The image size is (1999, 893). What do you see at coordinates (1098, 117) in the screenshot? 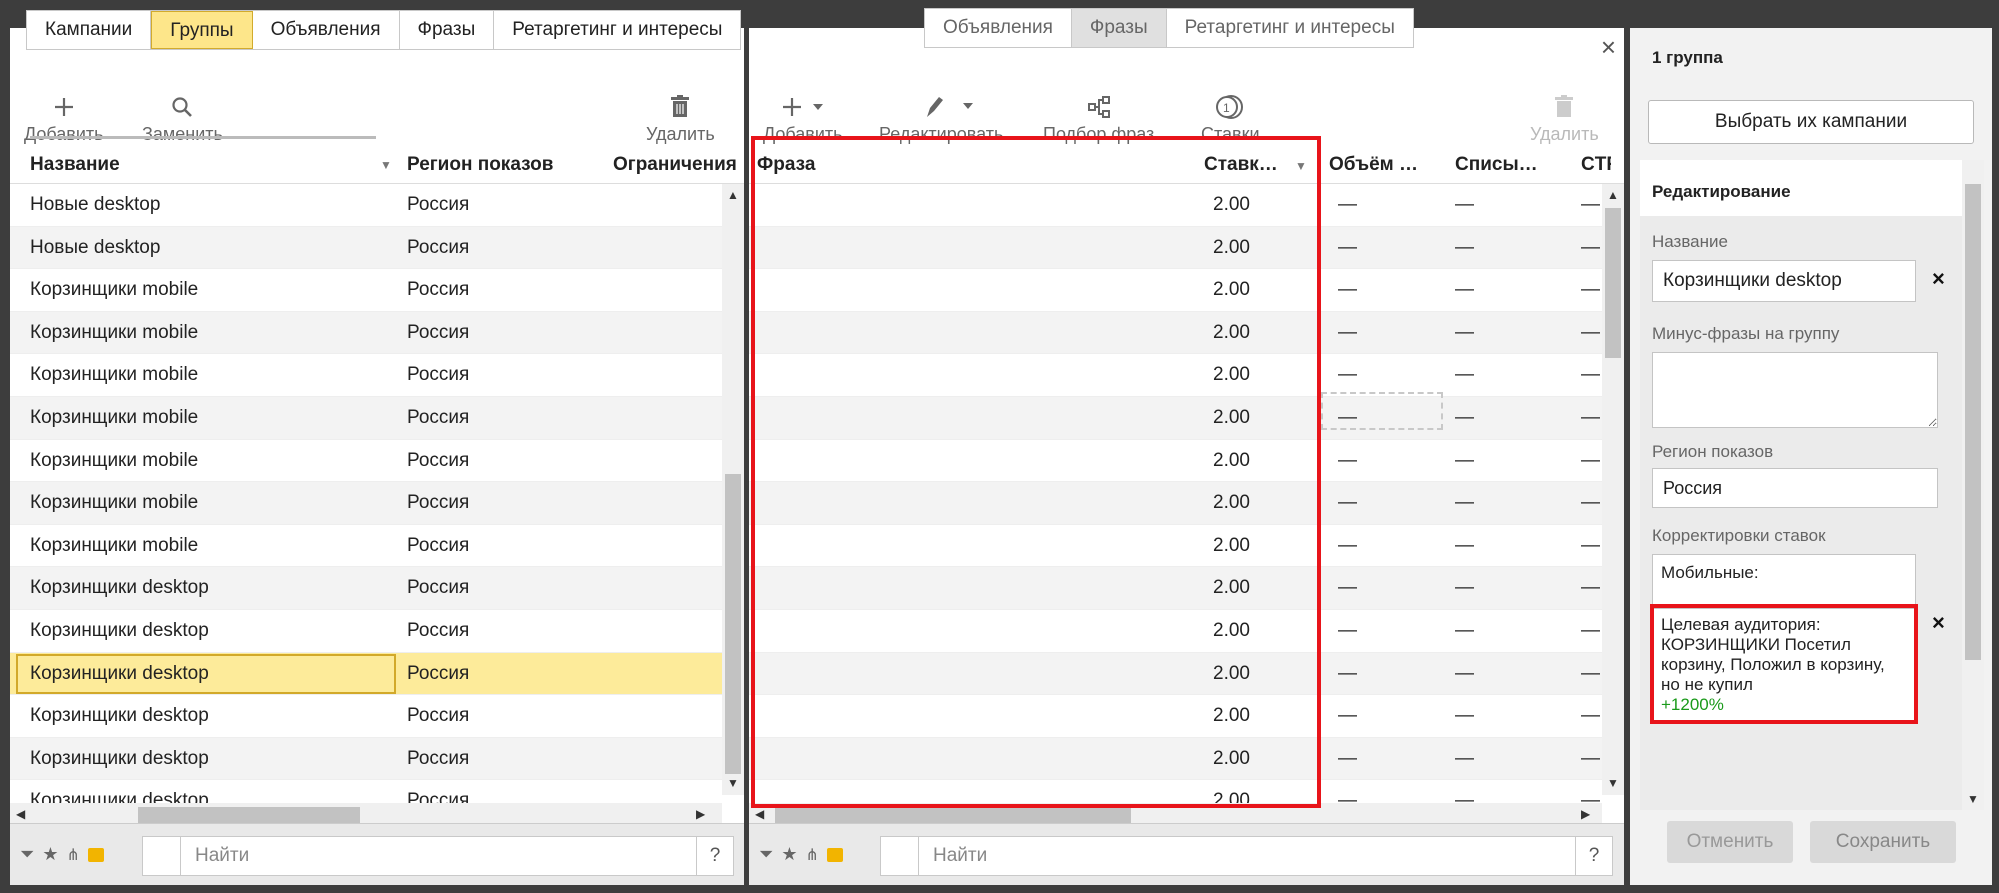
I see `pick-phrases-button: Подбор фраз` at bounding box center [1098, 117].